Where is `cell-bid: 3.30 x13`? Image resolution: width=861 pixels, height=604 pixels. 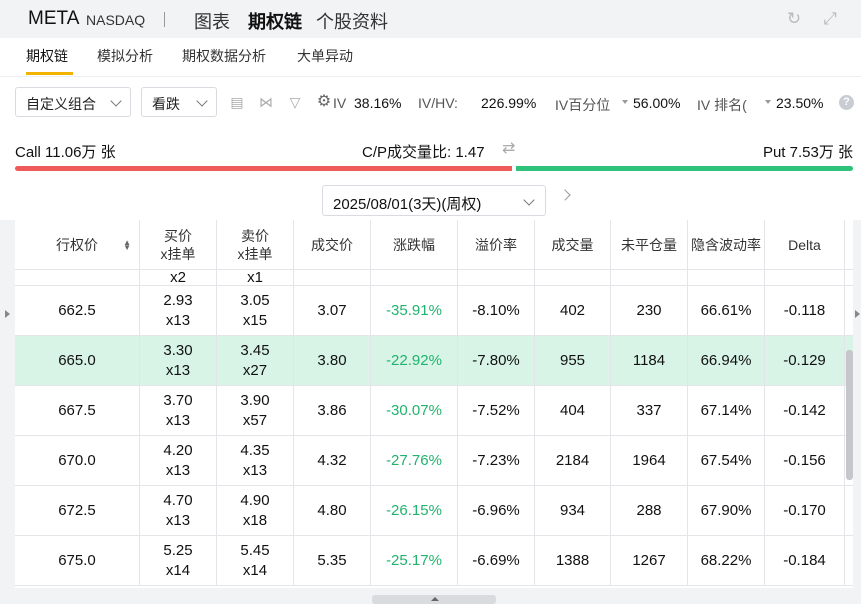
cell-bid: 3.30 x13 is located at coordinates (178, 361).